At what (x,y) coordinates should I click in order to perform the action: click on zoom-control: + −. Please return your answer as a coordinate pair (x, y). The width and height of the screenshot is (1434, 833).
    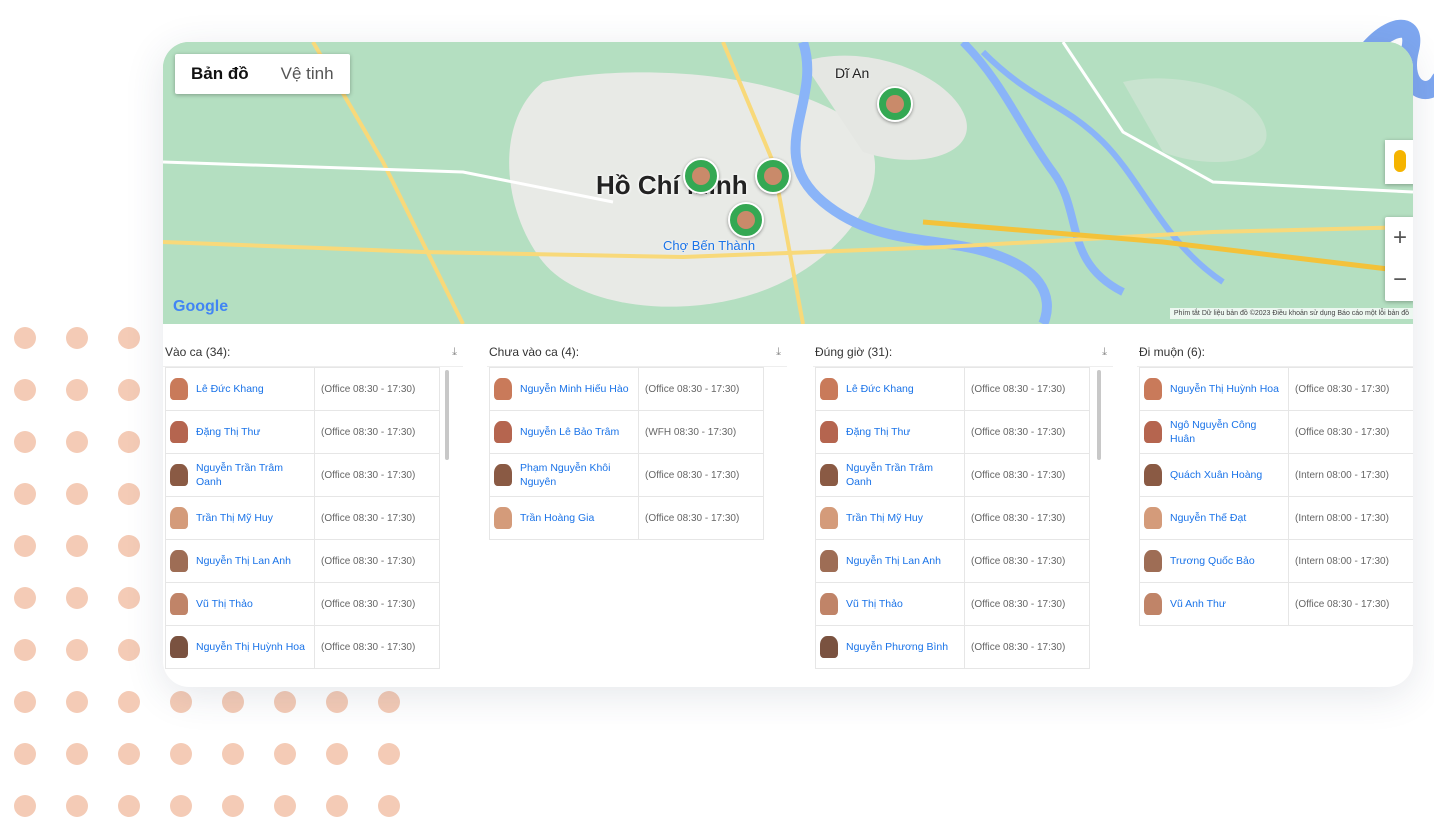
    Looking at the image, I should click on (1399, 259).